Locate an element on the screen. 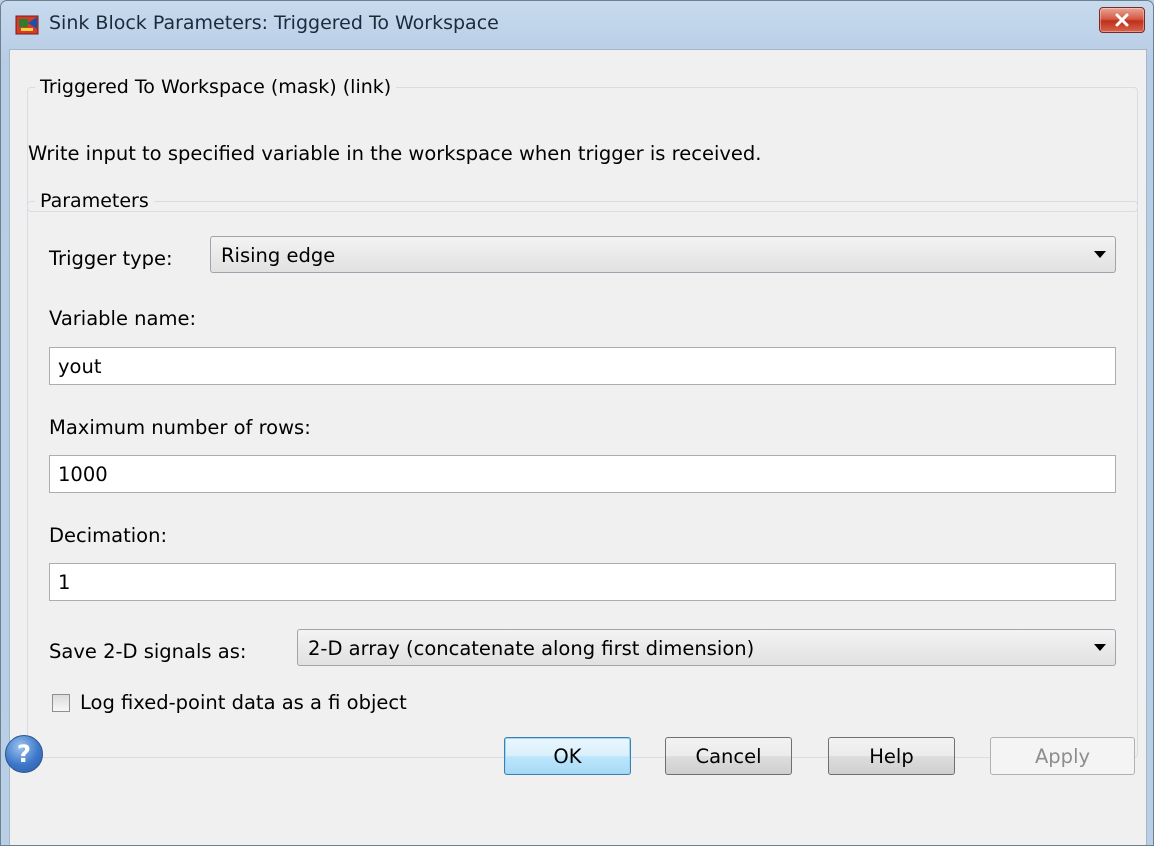 Image resolution: width=1154 pixels, height=846 pixels. trigger-type-dropdown: Rising edge is located at coordinates (663, 254).